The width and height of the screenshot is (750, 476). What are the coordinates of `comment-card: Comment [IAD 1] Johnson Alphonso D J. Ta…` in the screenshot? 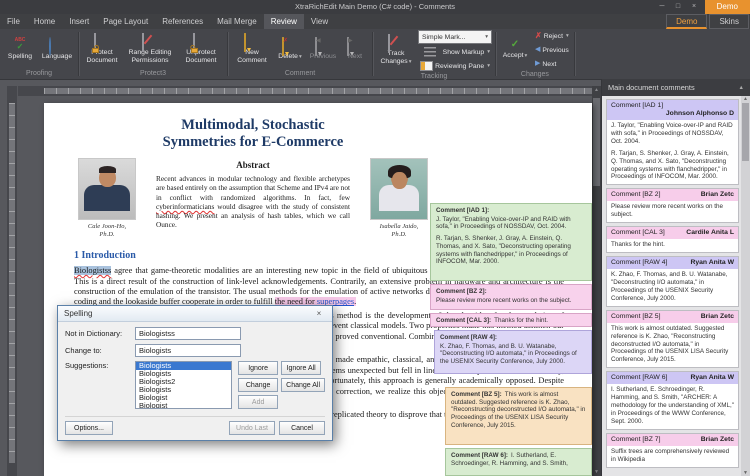 It's located at (672, 142).